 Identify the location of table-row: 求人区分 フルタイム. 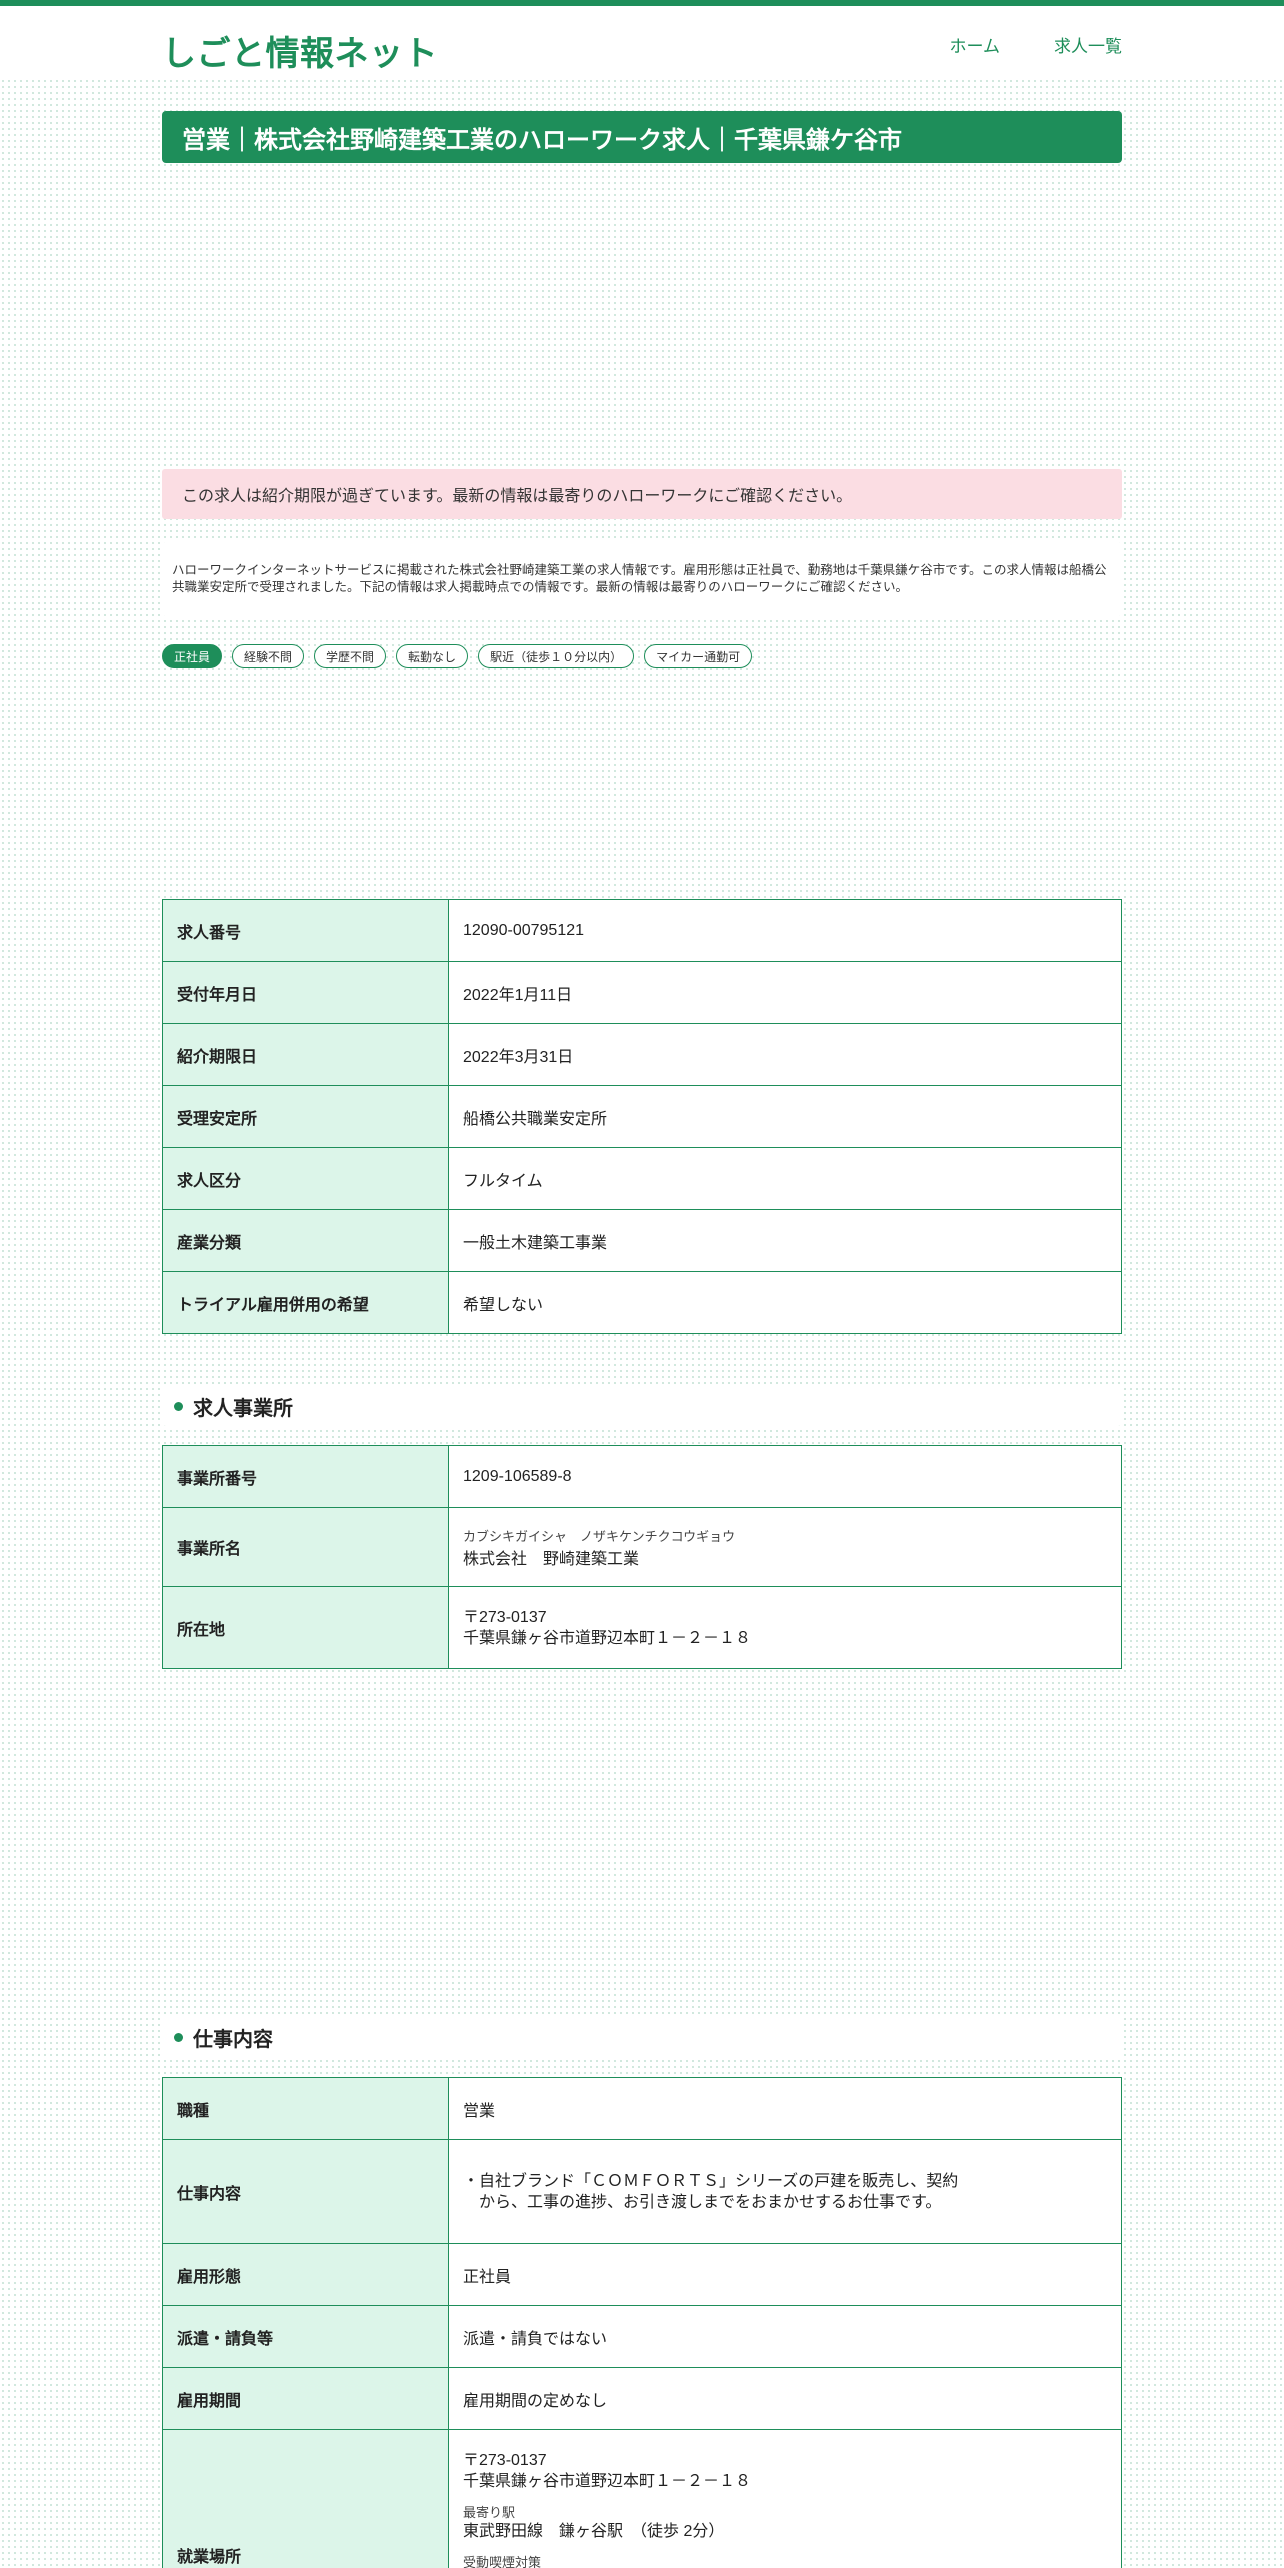
(642, 1178).